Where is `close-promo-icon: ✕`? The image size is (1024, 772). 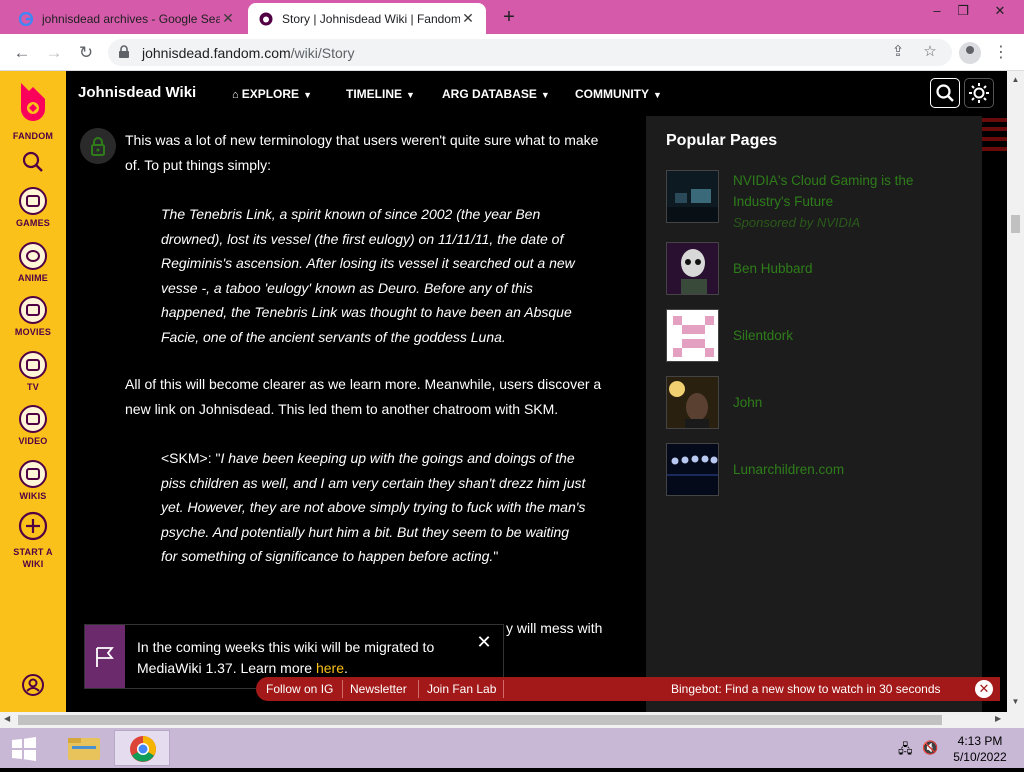
close-promo-icon: ✕ is located at coordinates (984, 689).